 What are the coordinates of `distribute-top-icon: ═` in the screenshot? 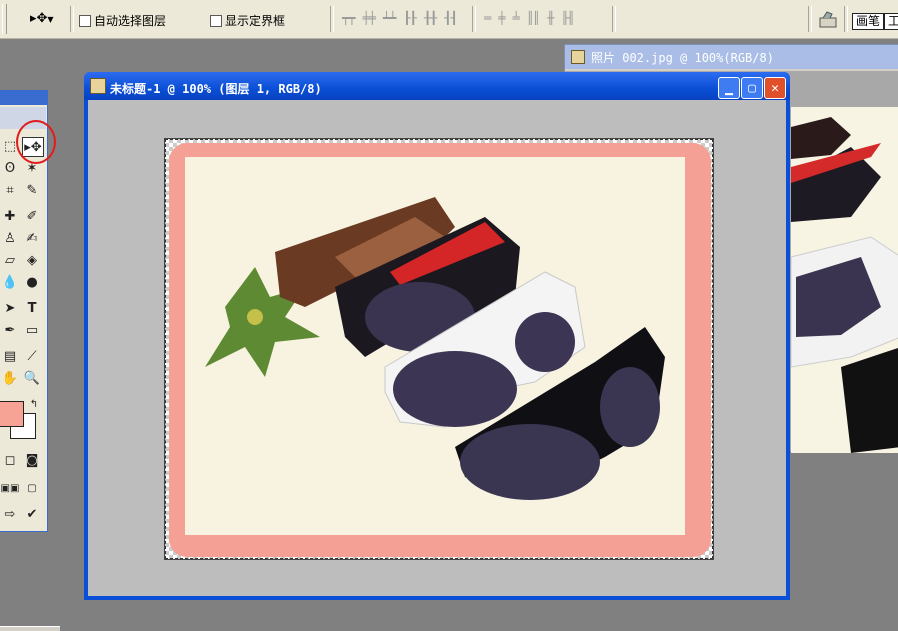 It's located at (487, 18).